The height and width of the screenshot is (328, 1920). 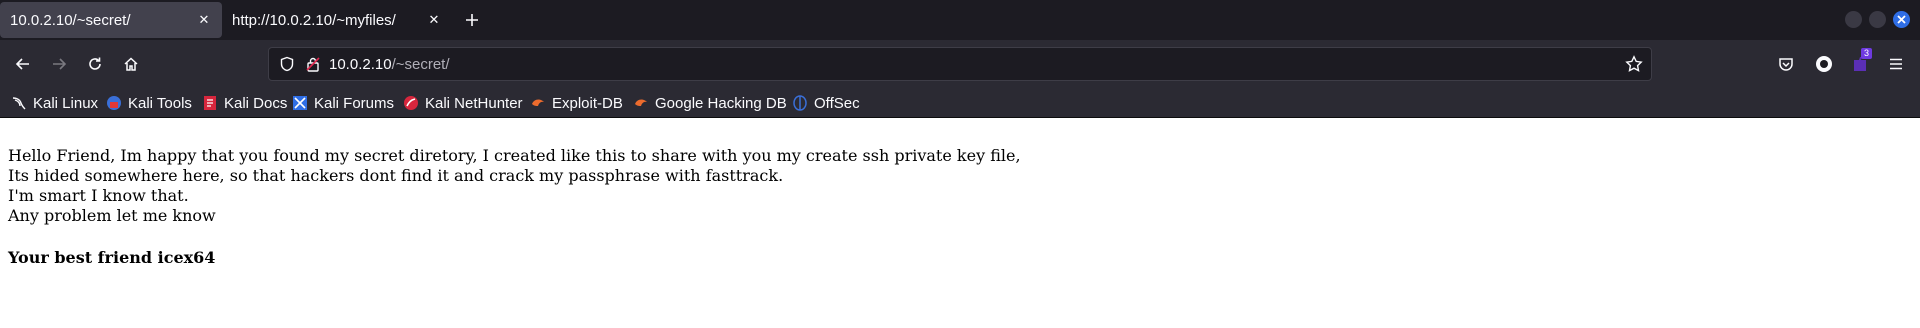 I want to click on bookmark-exploit-db: Exploit-DB, so click(x=576, y=103).